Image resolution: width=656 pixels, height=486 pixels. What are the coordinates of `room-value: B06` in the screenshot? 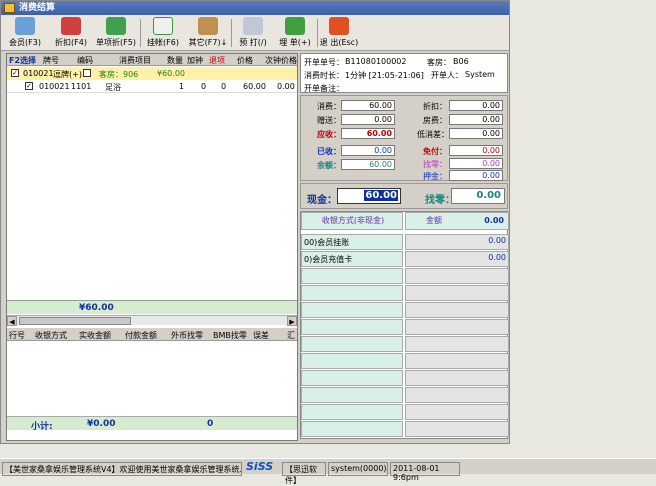 It's located at (461, 61).